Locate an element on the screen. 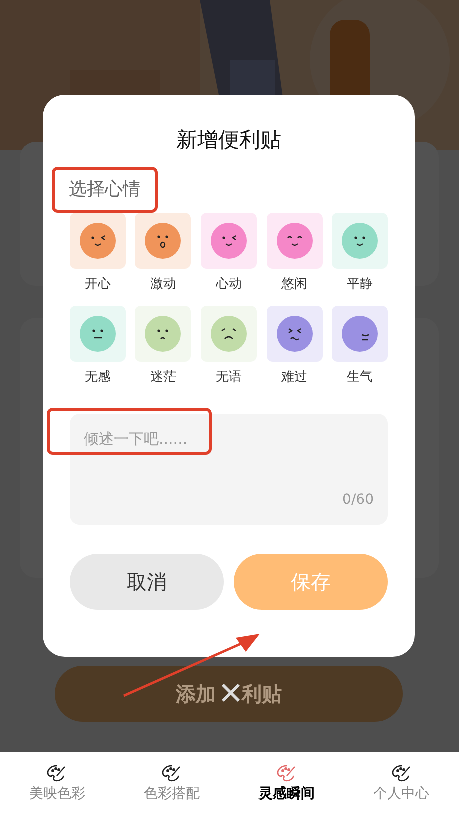  add-note-button: 添加 利贴 is located at coordinates (229, 694).